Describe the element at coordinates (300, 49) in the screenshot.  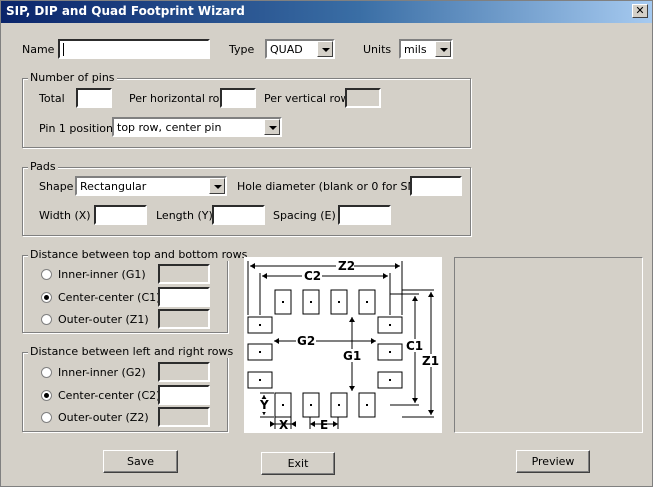
I see `type-select: QUAD` at that location.